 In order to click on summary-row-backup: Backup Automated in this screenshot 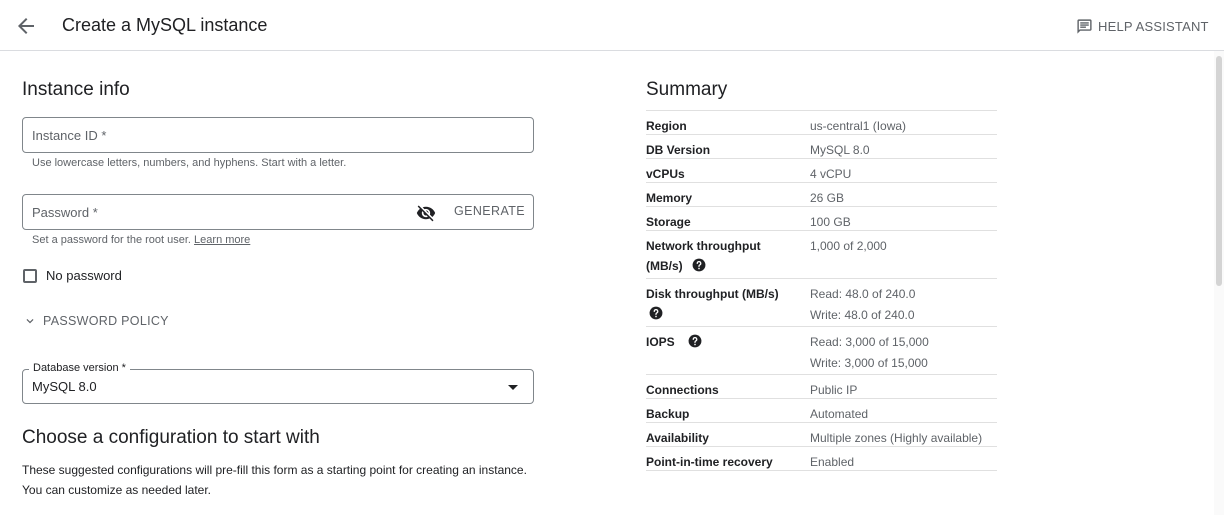, I will do `click(821, 411)`.